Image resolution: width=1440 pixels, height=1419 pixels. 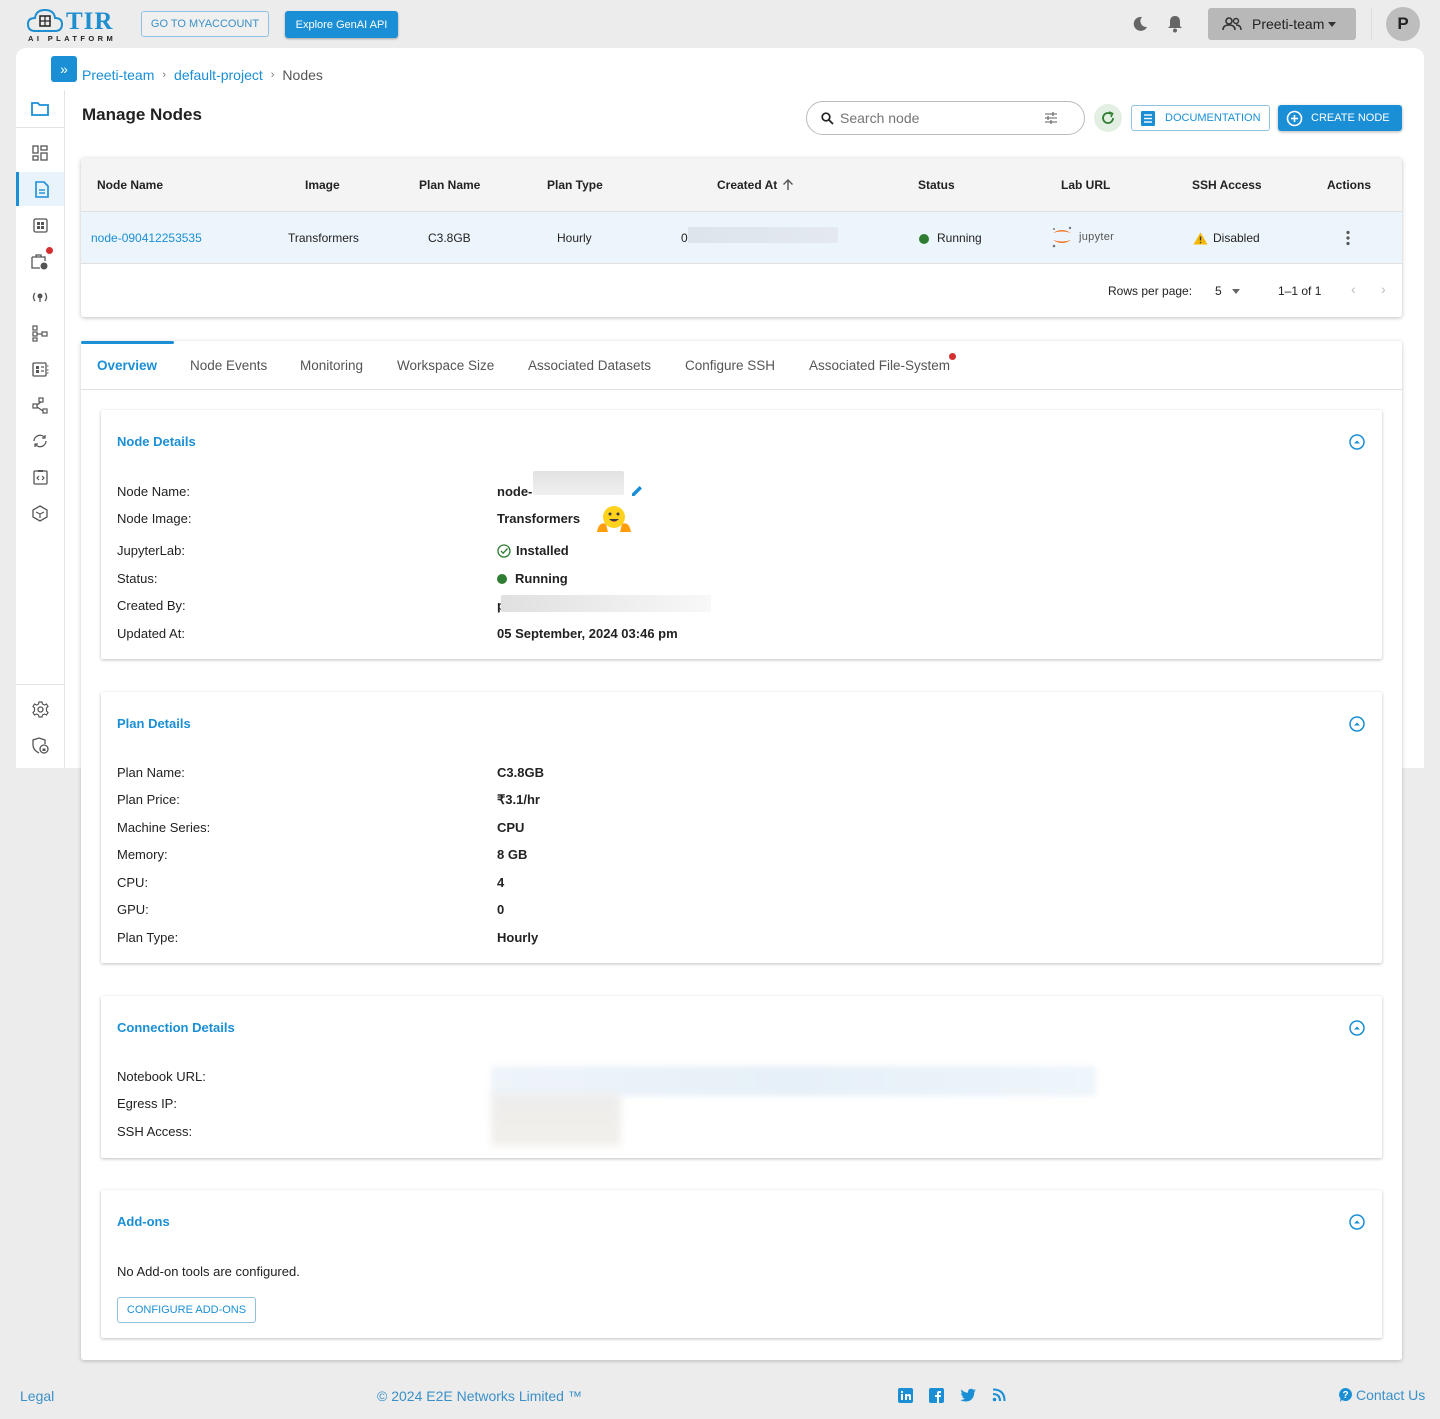 I want to click on user-avatar: P, so click(x=1403, y=24).